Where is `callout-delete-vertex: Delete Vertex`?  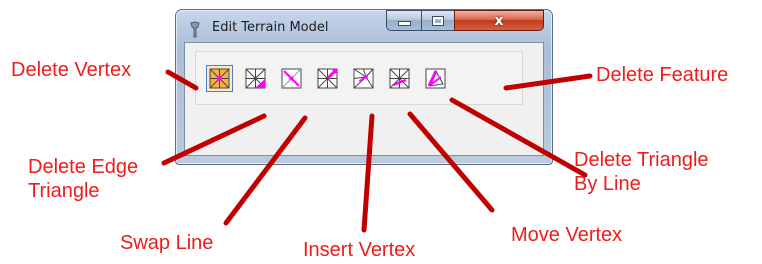 callout-delete-vertex: Delete Vertex is located at coordinates (71, 70).